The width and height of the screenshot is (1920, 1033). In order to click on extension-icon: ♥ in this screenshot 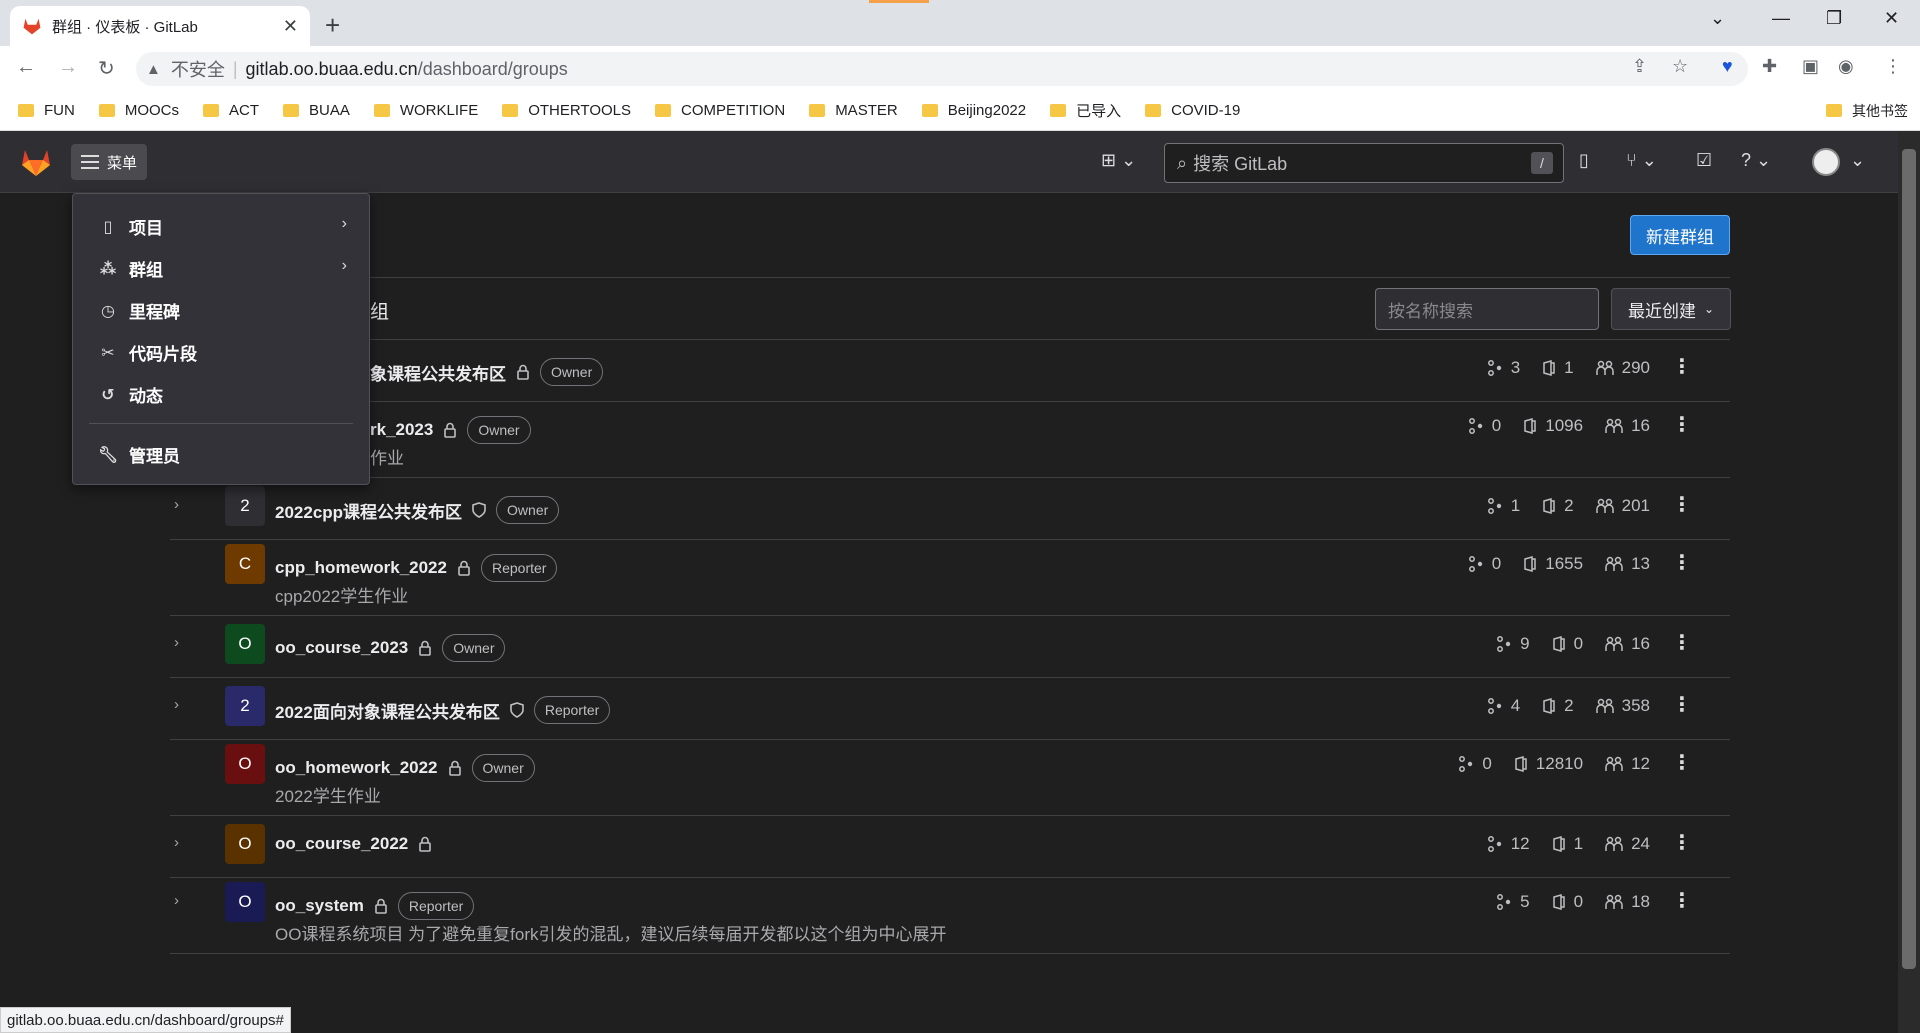, I will do `click(1727, 66)`.